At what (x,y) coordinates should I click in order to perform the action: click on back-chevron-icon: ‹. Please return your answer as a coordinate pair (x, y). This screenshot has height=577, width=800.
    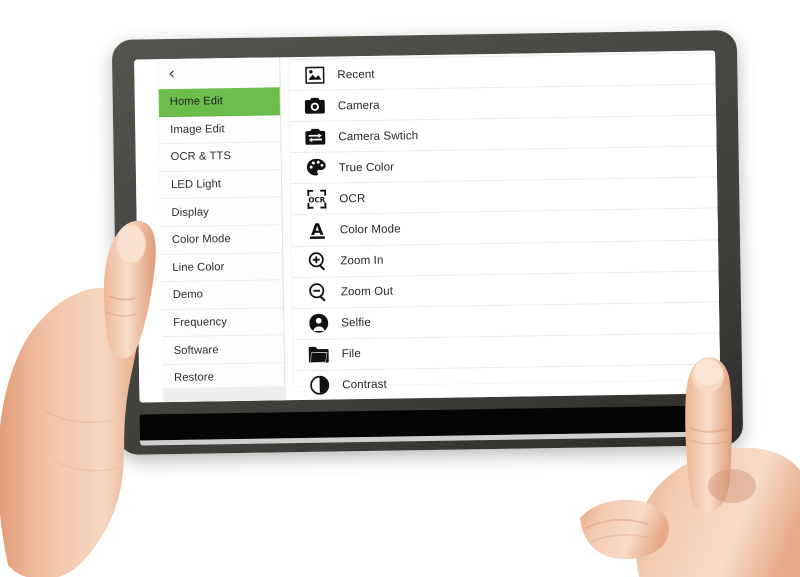
    Looking at the image, I should click on (172, 73).